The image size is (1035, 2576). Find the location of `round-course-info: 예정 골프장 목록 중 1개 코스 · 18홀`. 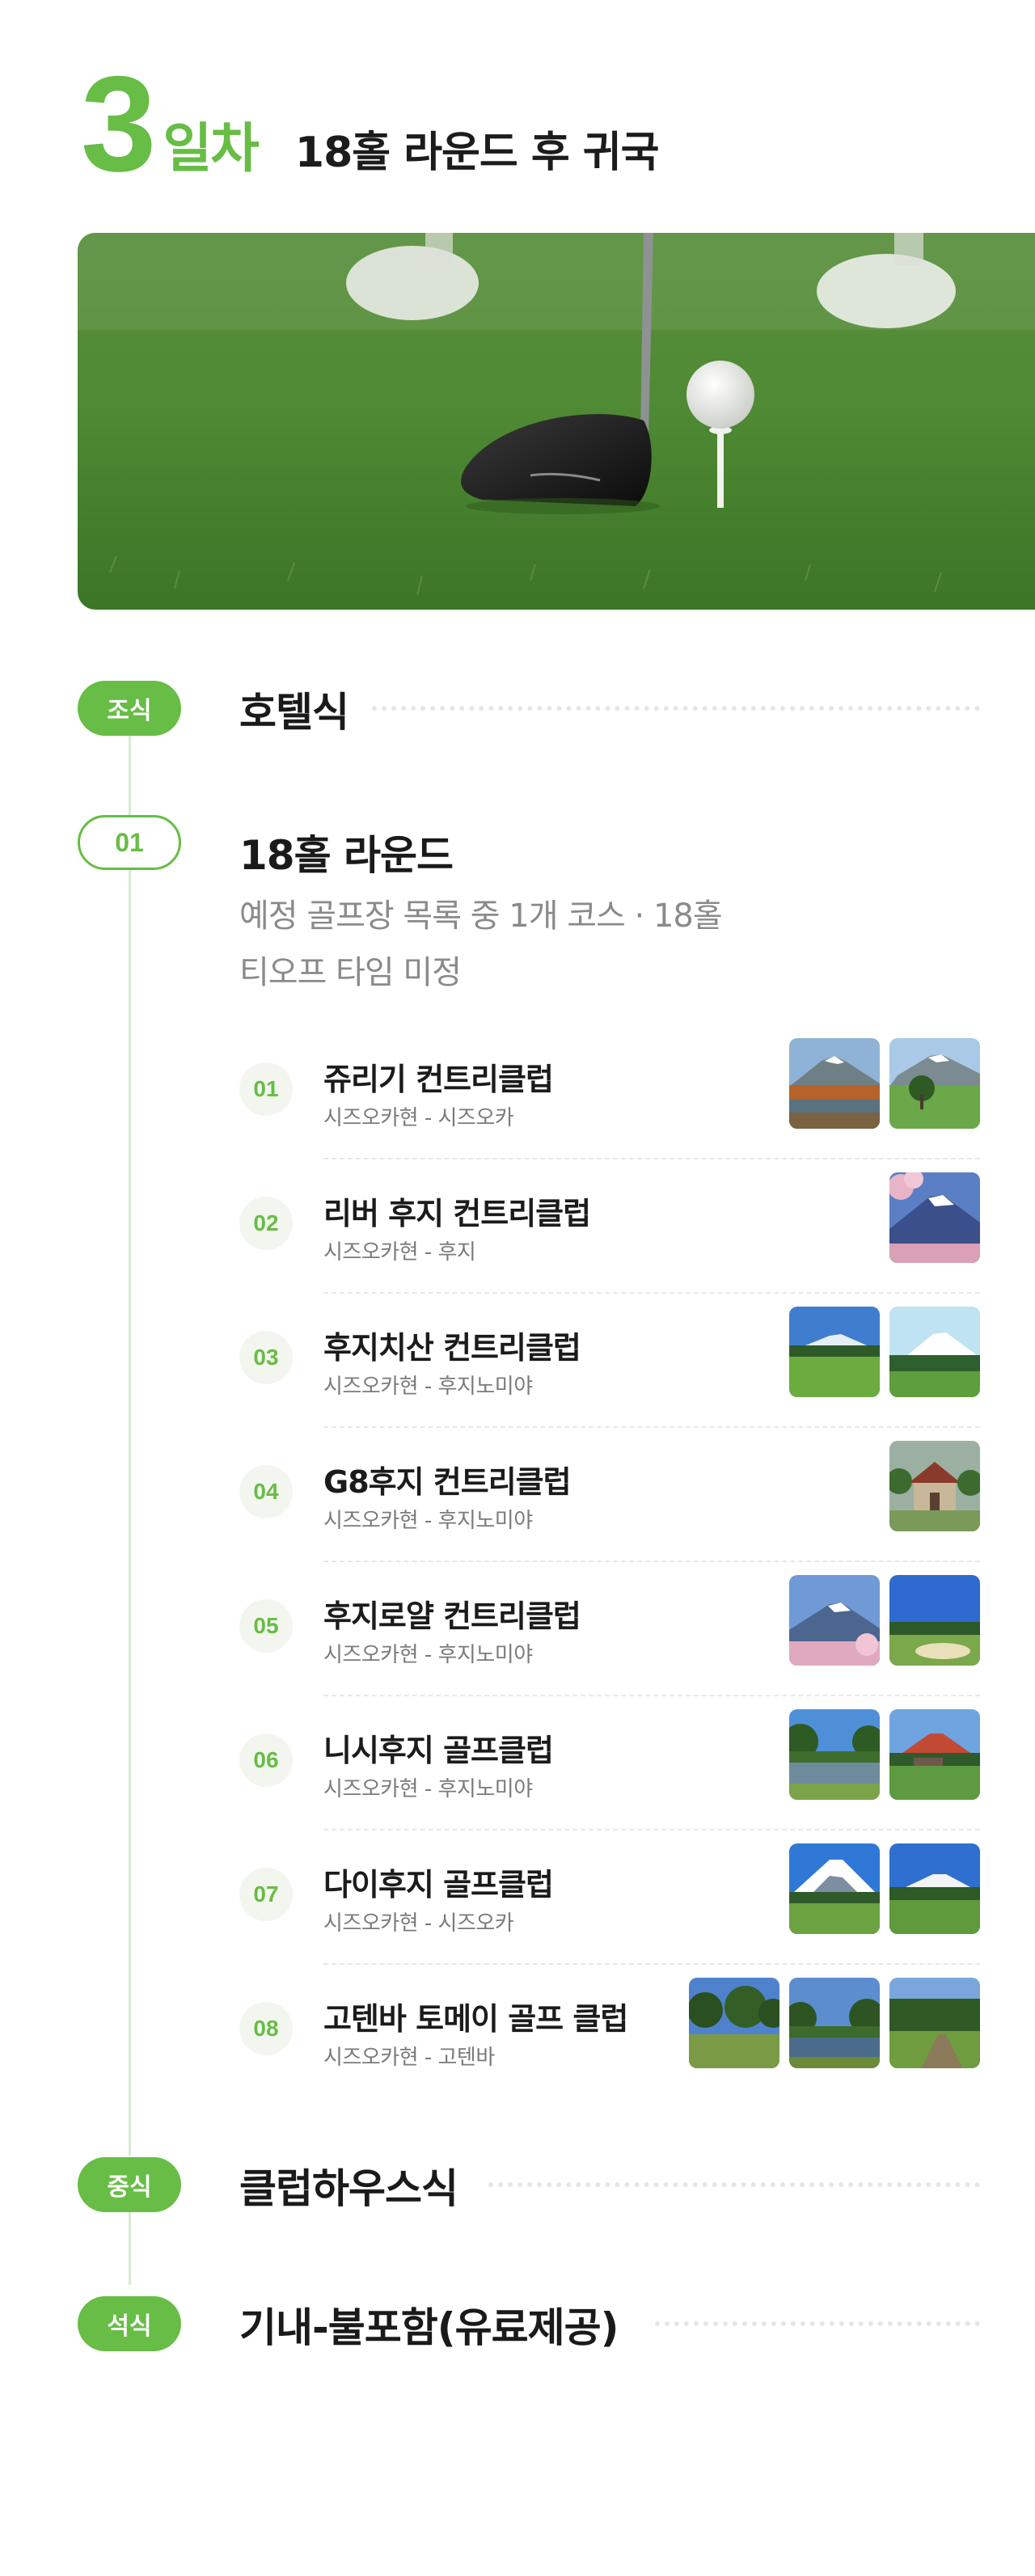

round-course-info: 예정 골프장 목록 중 1개 코스 · 18홀 is located at coordinates (481, 916).